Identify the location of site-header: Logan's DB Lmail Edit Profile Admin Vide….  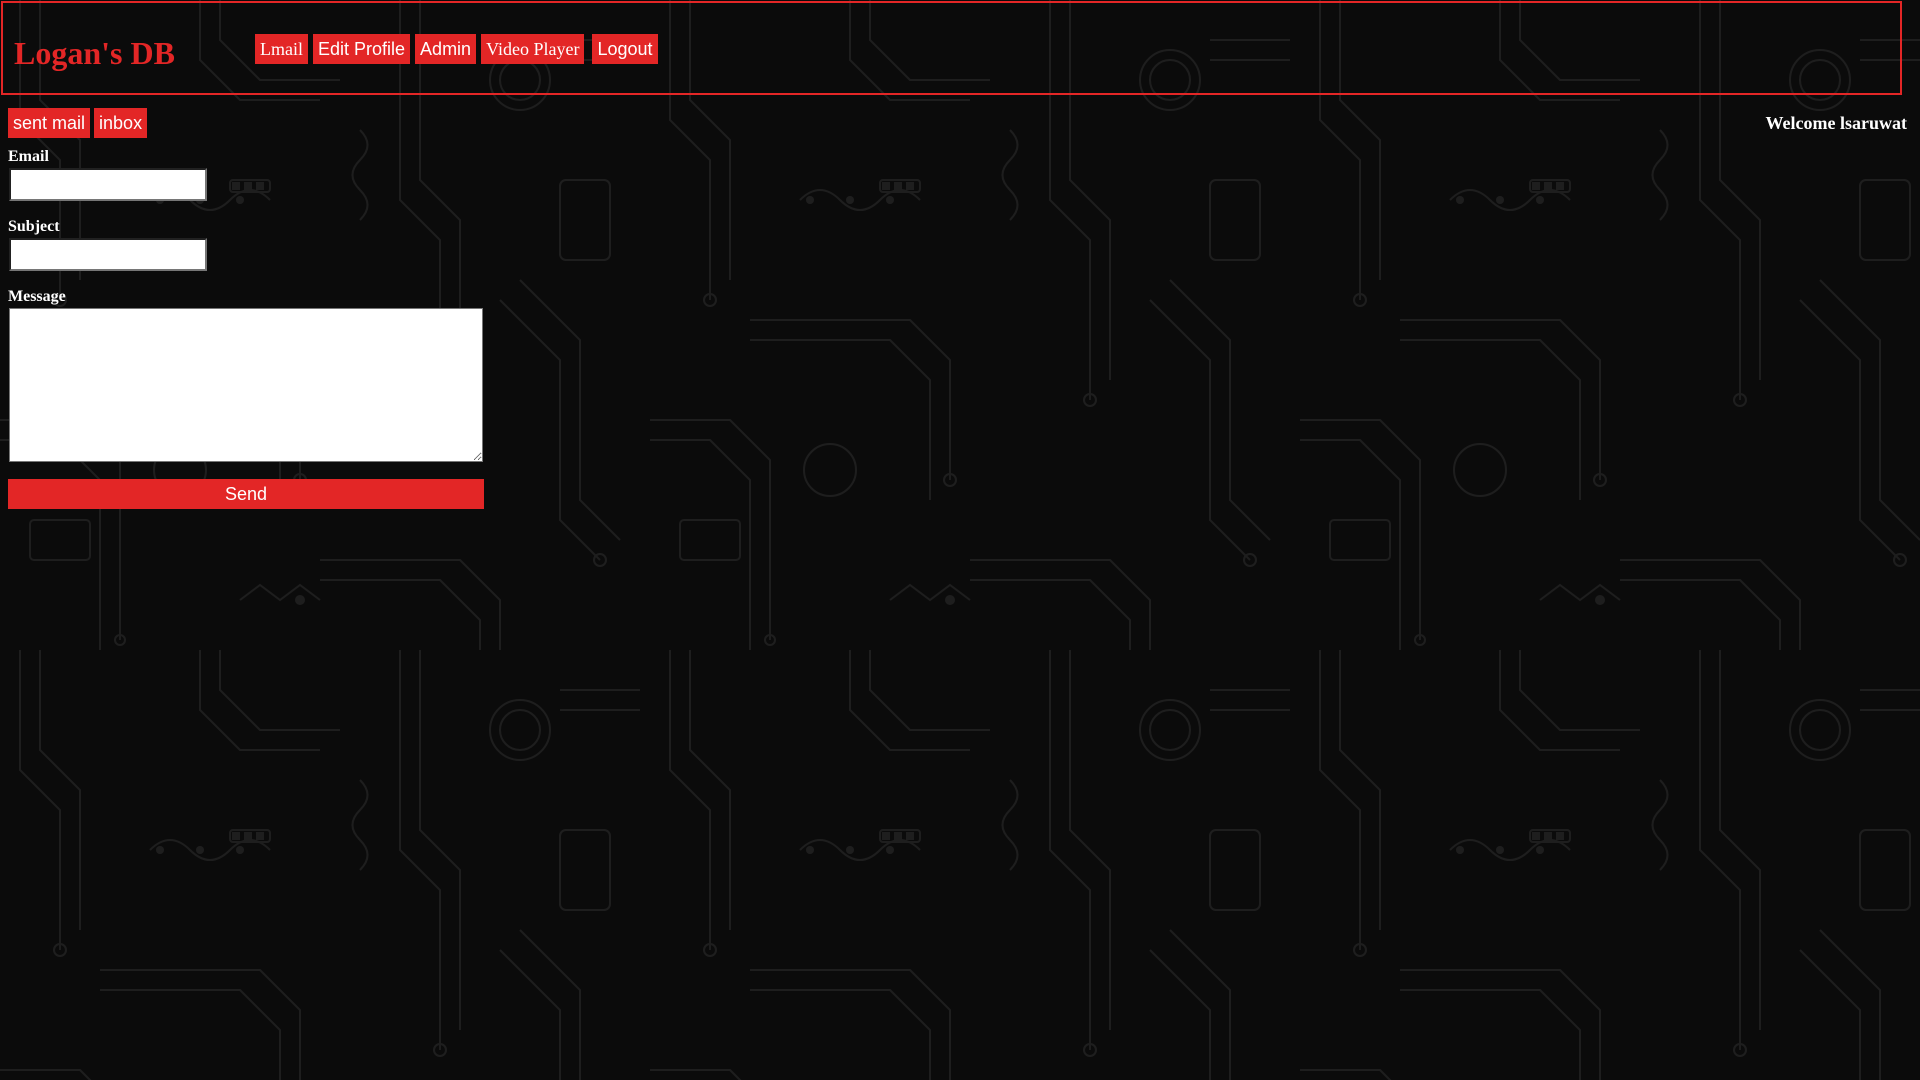
(951, 48).